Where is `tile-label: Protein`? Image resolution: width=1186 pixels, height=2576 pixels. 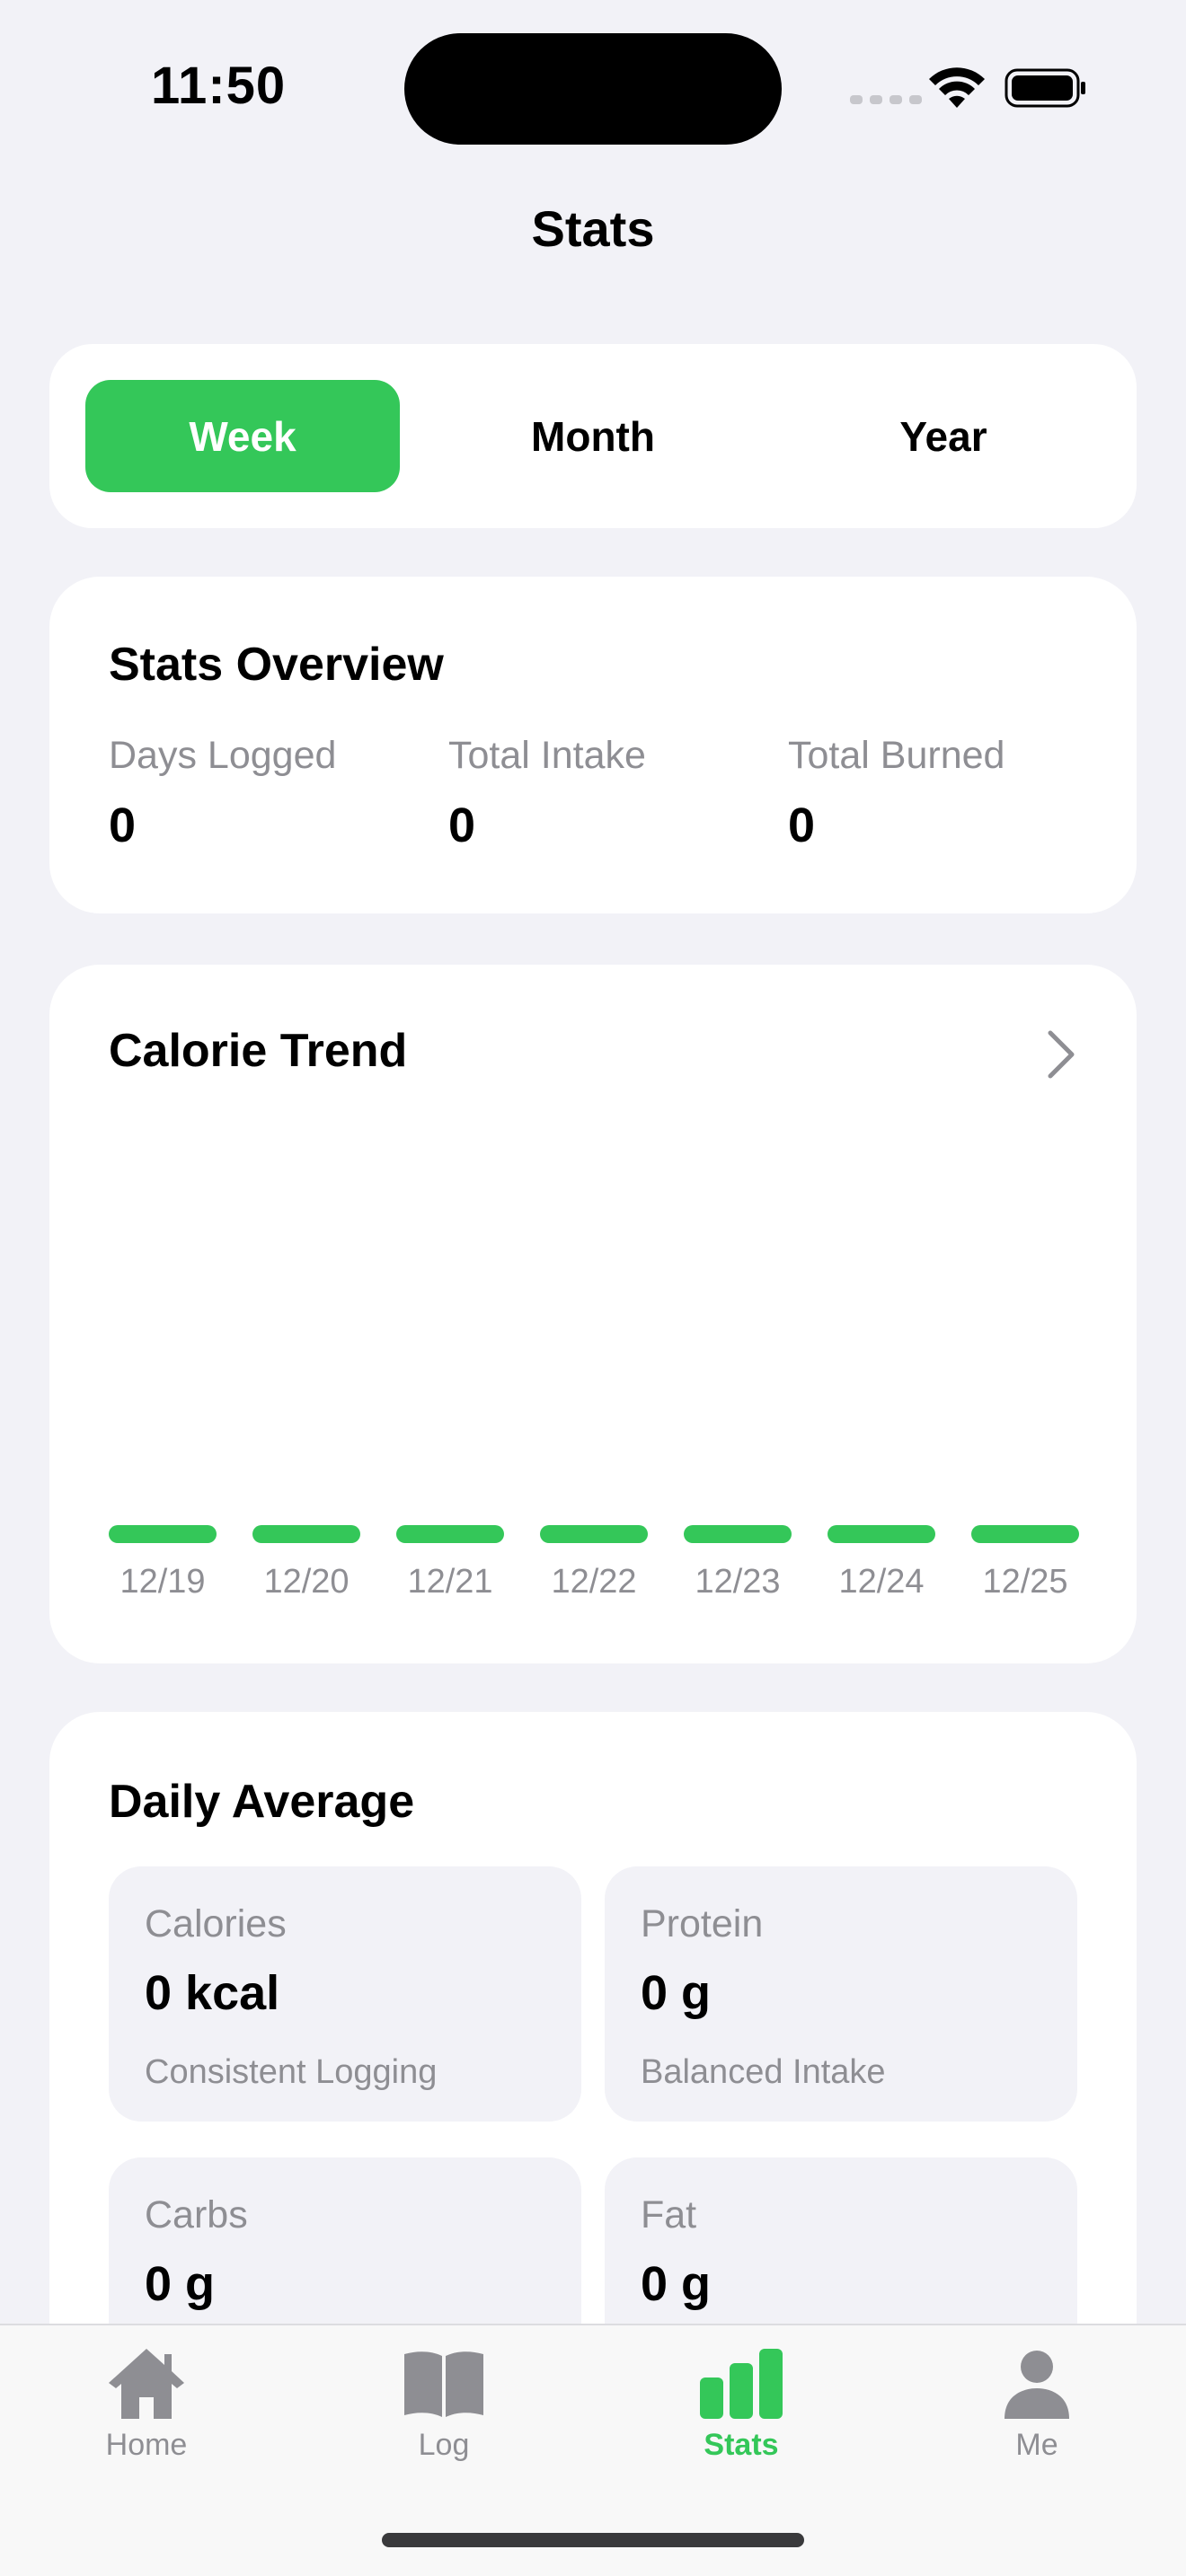
tile-label: Protein is located at coordinates (702, 1923).